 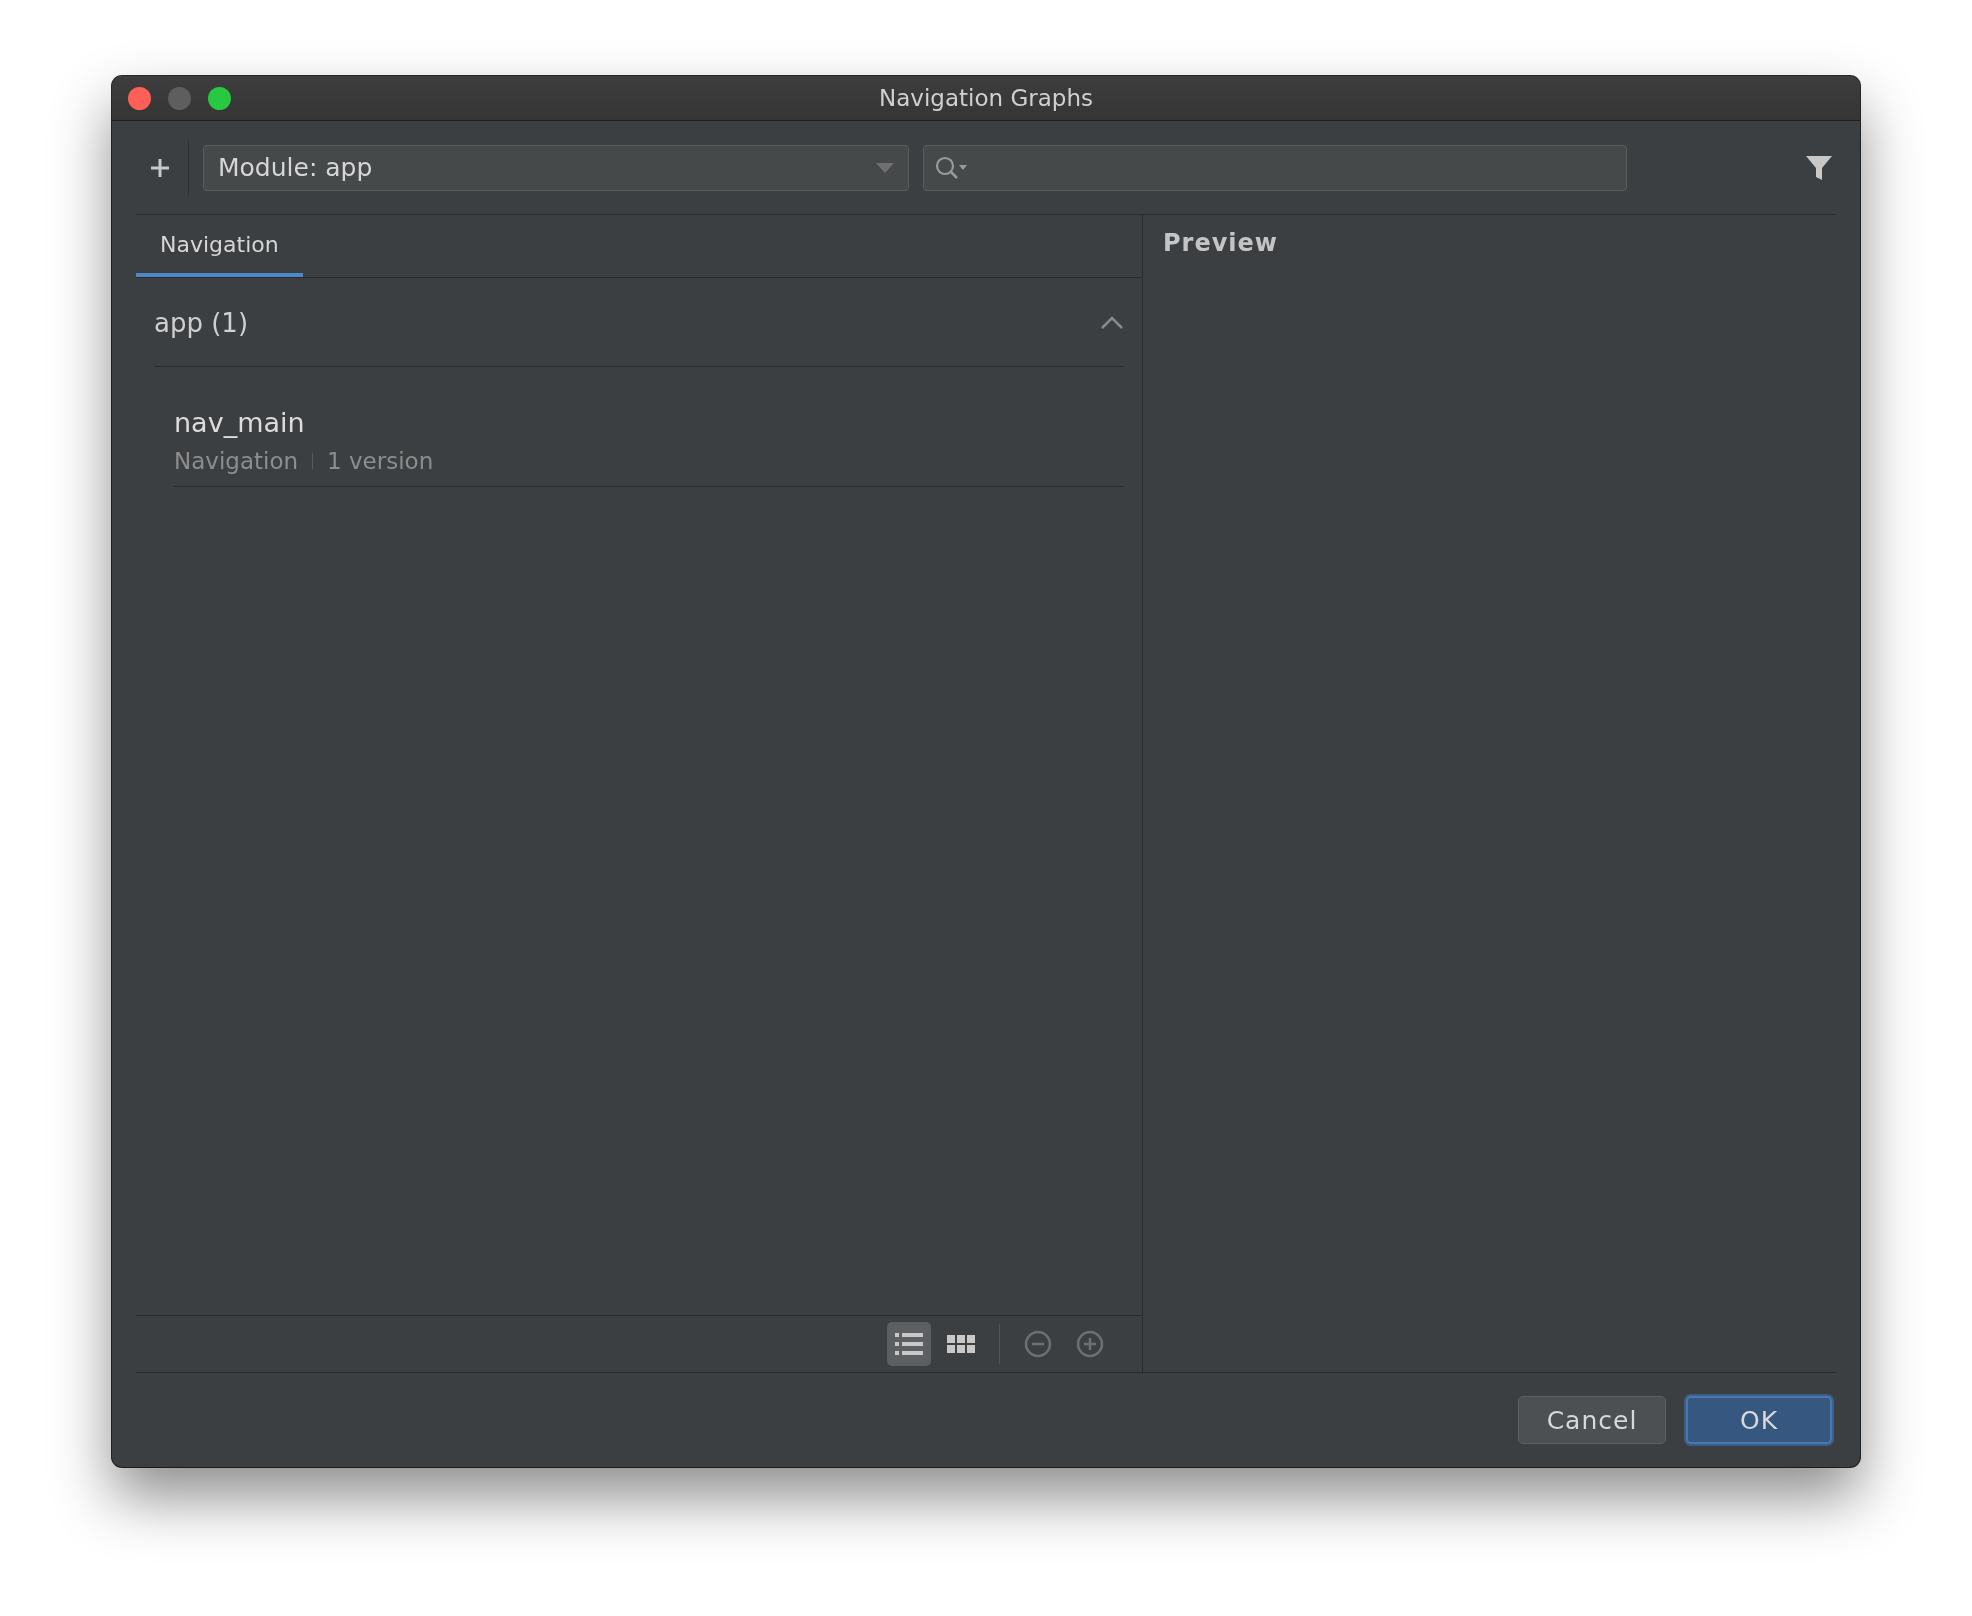 What do you see at coordinates (885, 167) in the screenshot?
I see `caret-icon` at bounding box center [885, 167].